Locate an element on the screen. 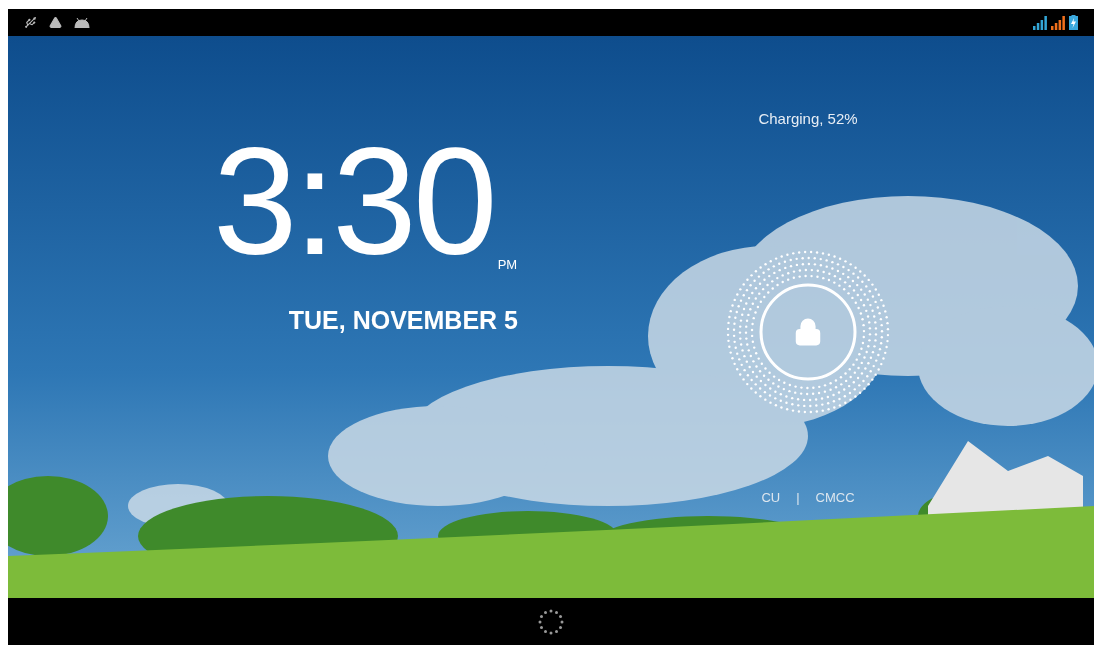  date-label: TUE, NOVEMBER 5 is located at coordinates (403, 320).